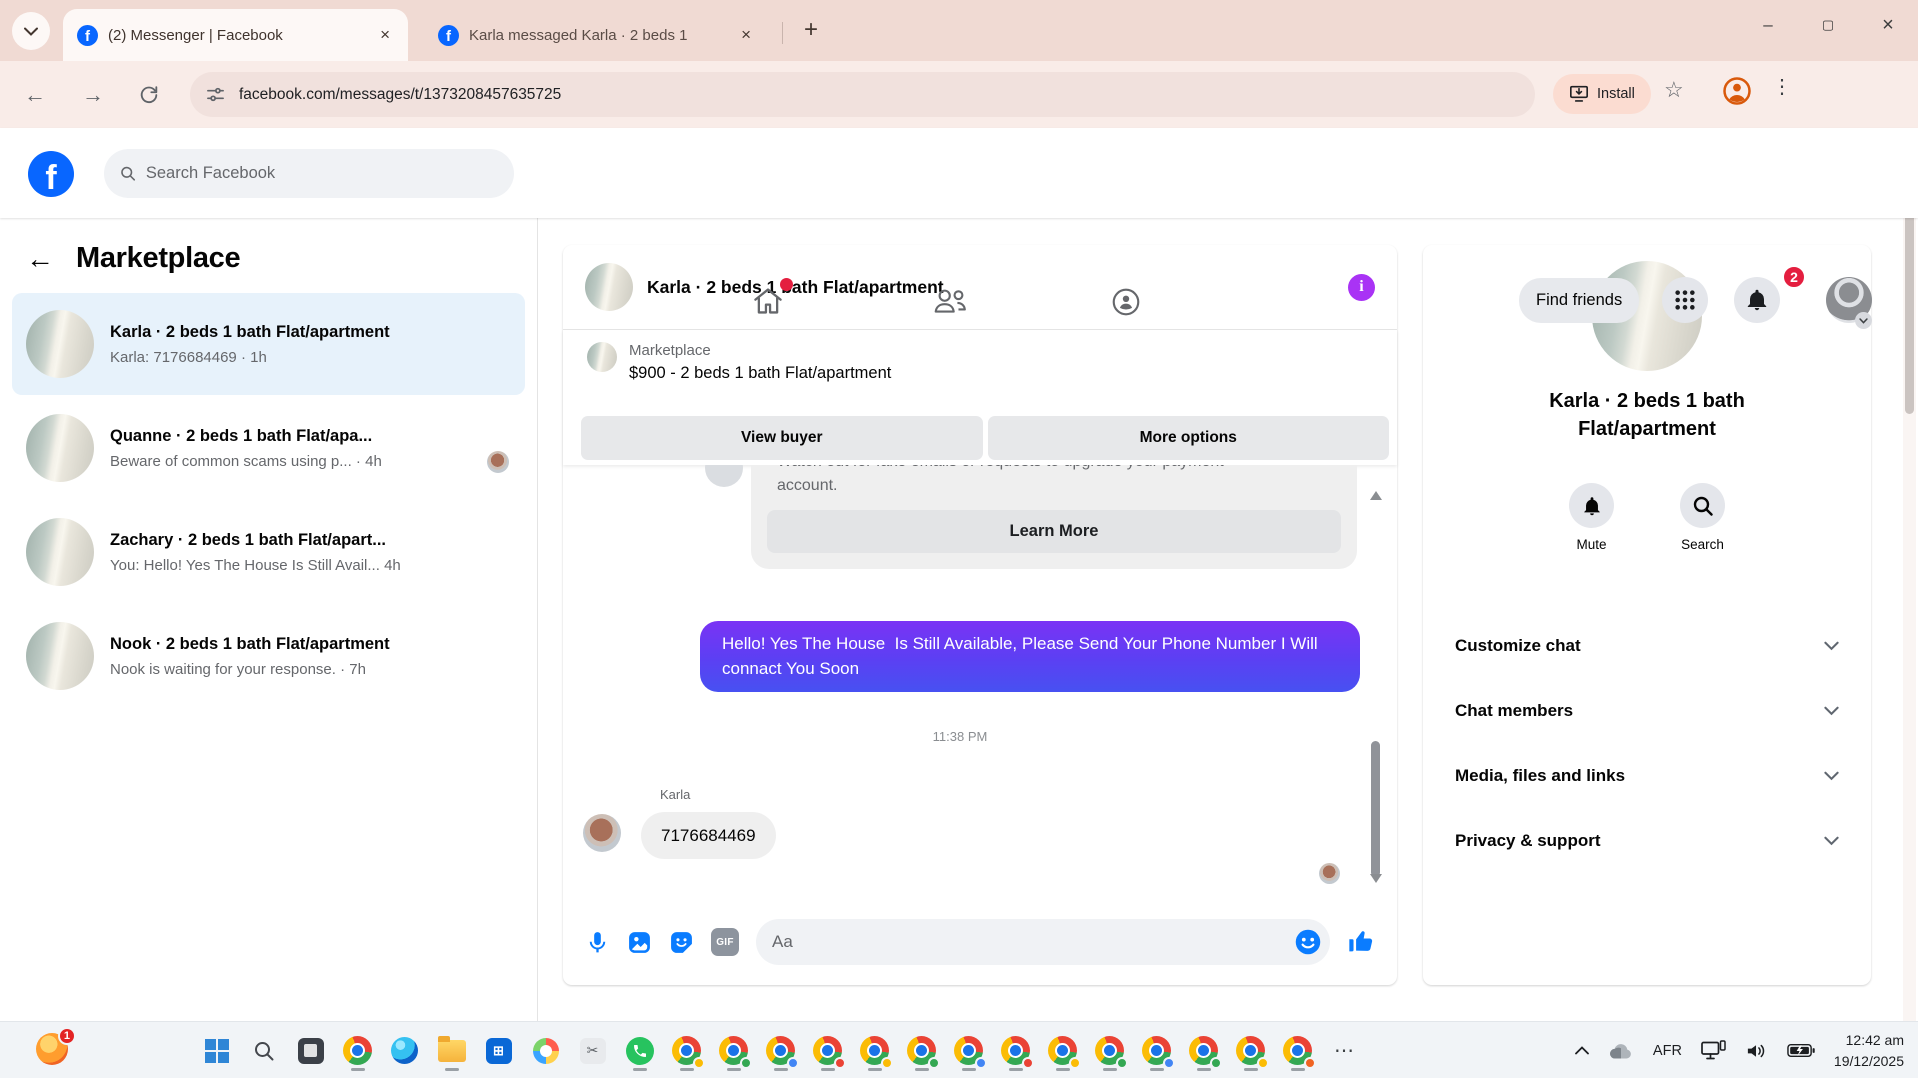 The image size is (1918, 1078). What do you see at coordinates (1737, 91) in the screenshot?
I see `browser-profile-icon` at bounding box center [1737, 91].